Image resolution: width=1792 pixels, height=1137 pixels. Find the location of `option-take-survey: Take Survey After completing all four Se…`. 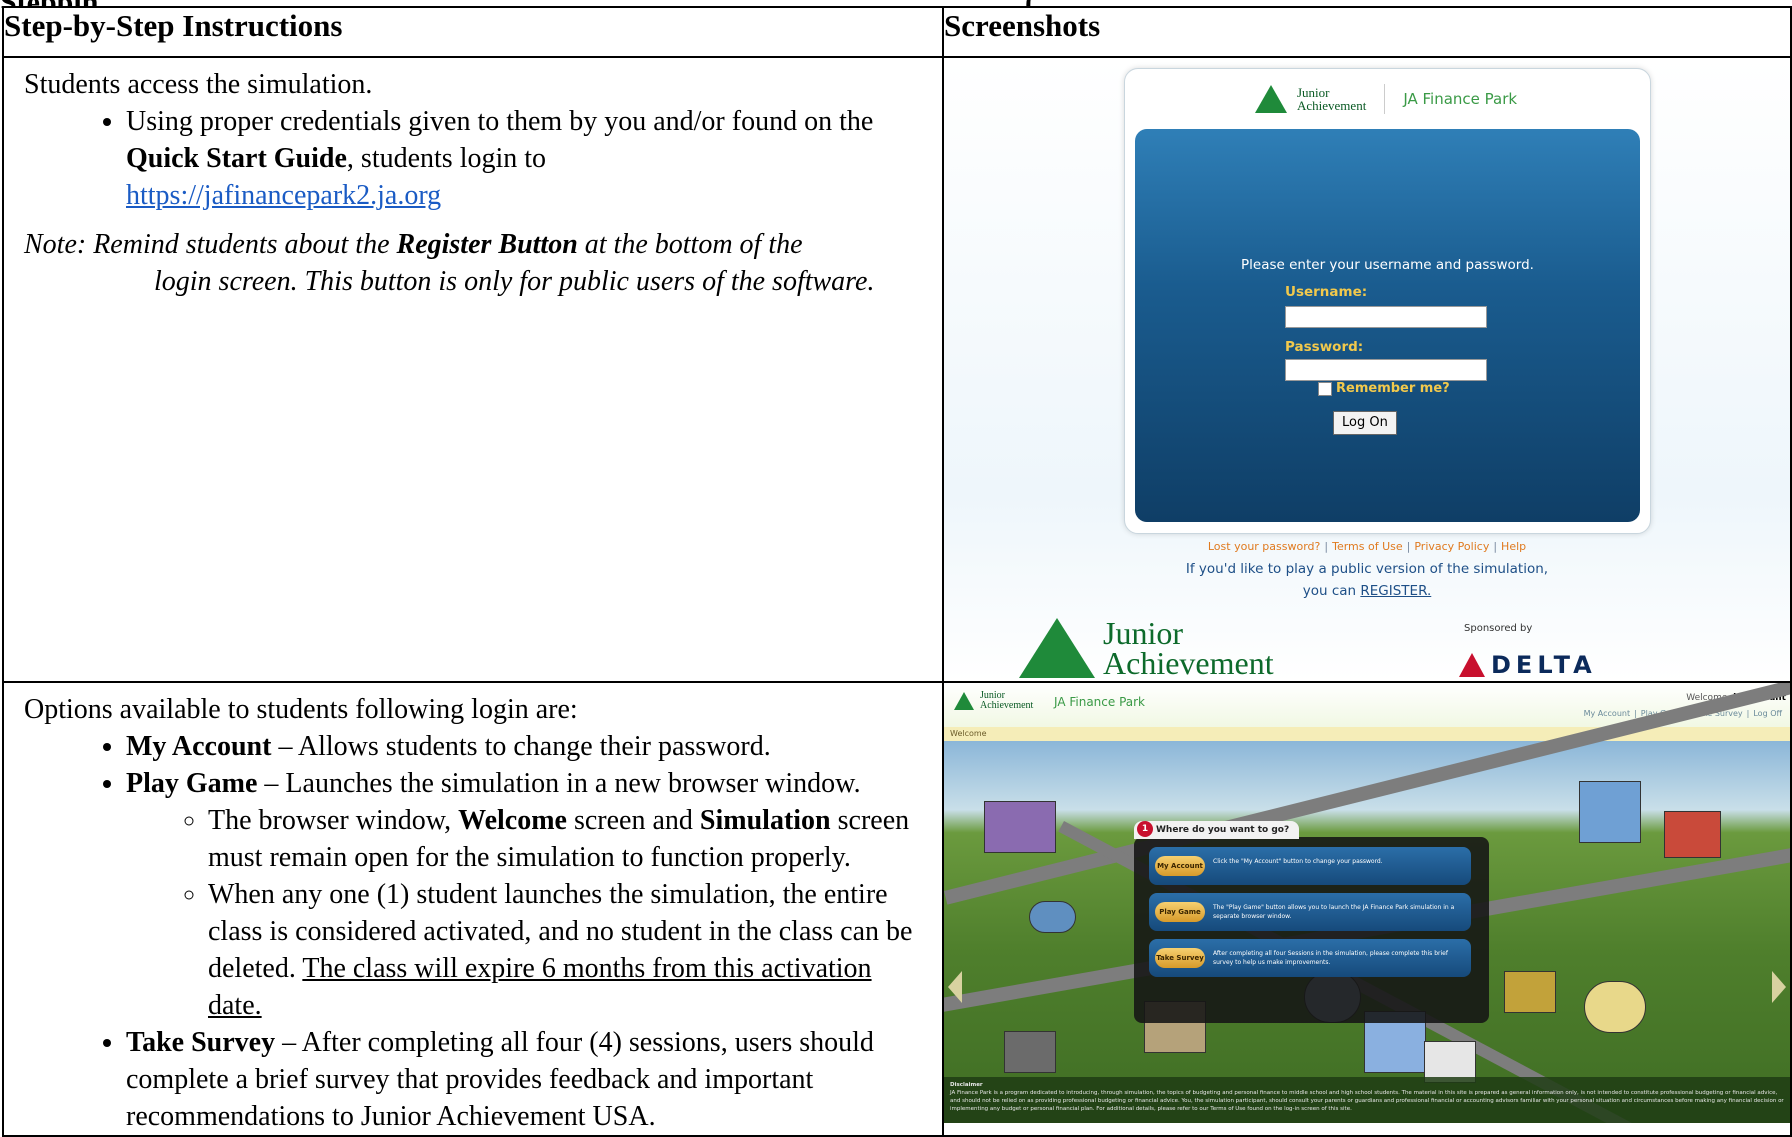

option-take-survey: Take Survey After completing all four Se… is located at coordinates (1310, 958).